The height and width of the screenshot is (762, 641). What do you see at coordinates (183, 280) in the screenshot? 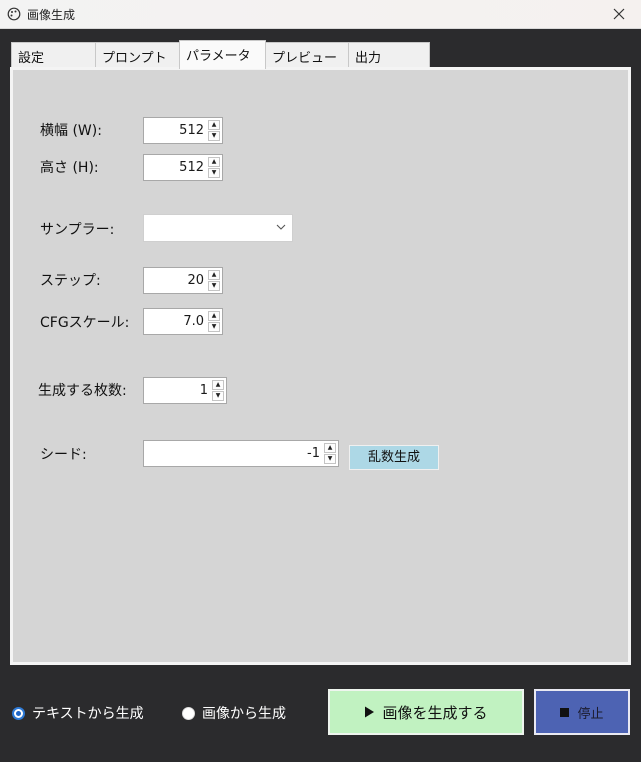
I see `steps-spinbox: 20 ▲ ▼` at bounding box center [183, 280].